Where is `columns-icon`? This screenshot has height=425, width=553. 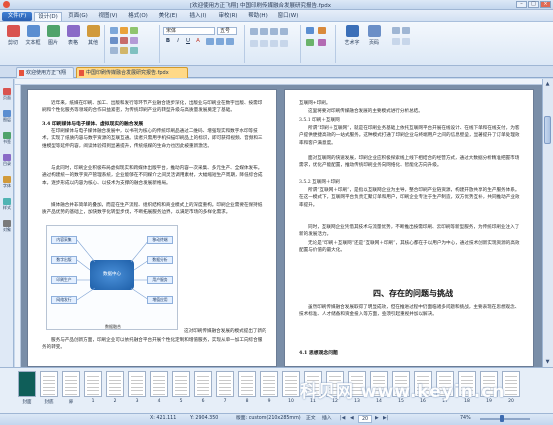
columns-icon is located at coordinates (274, 43).